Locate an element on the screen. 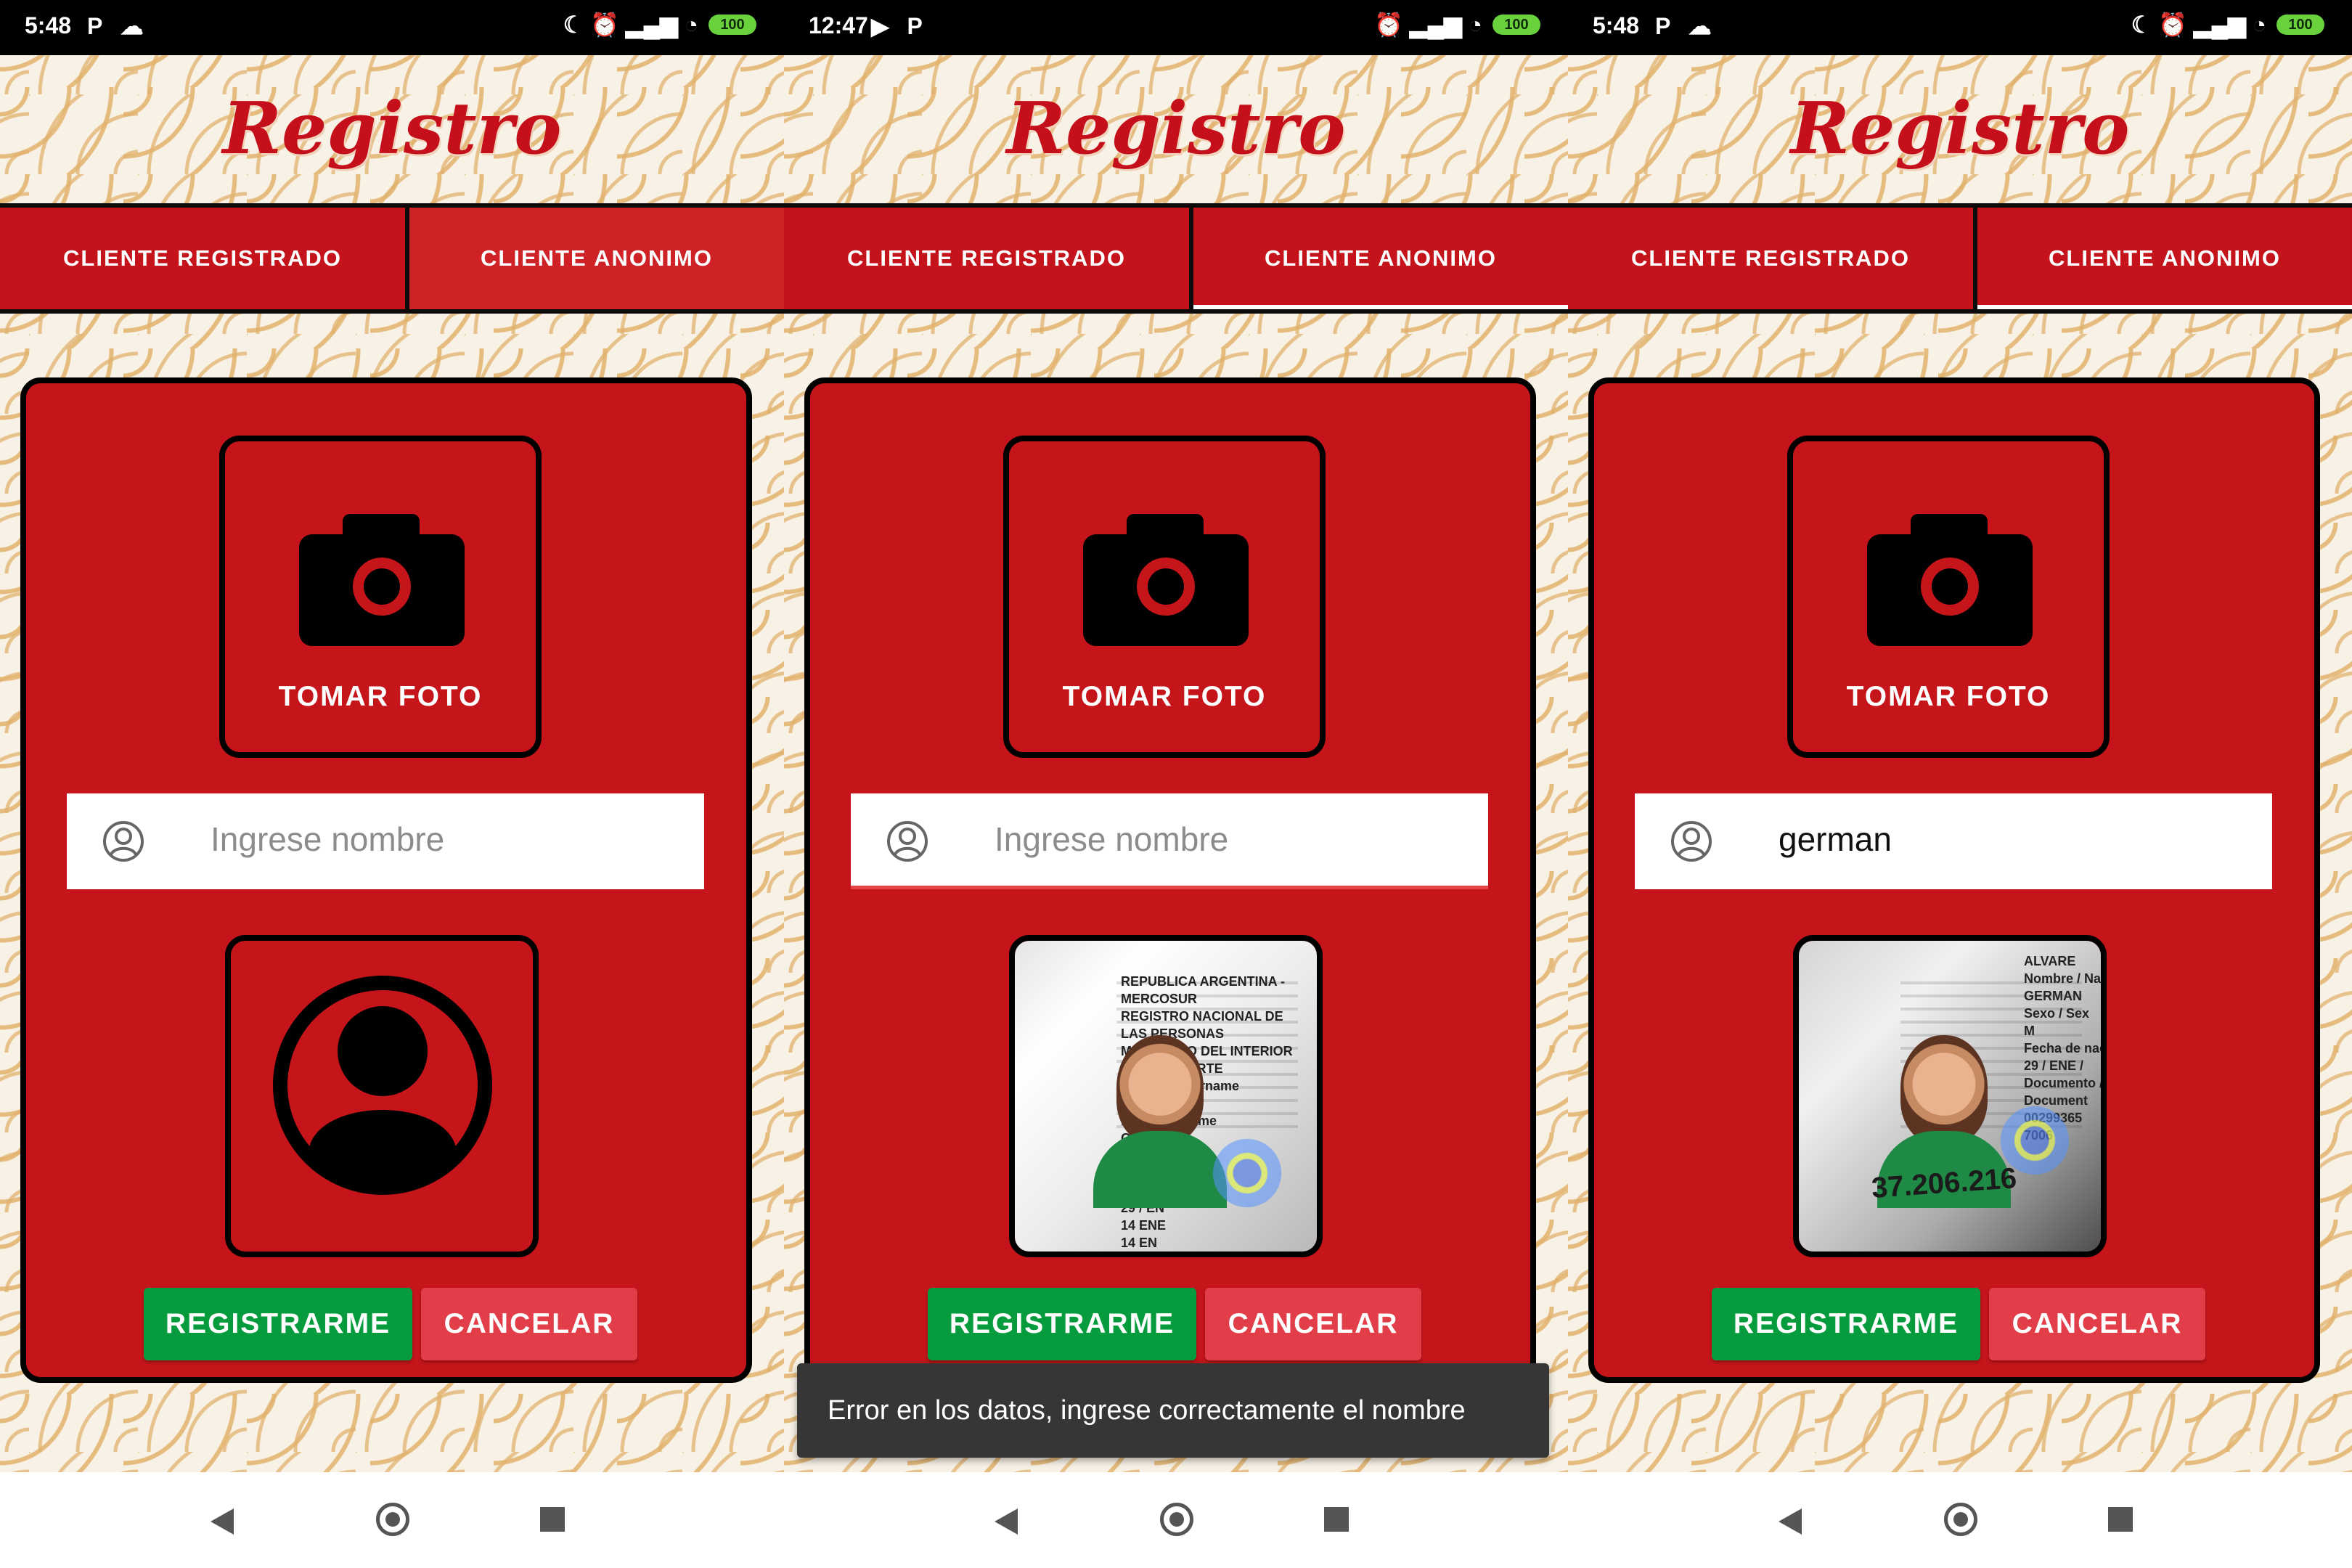 The image size is (2352, 1568). profile-avatar-icon is located at coordinates (383, 1085).